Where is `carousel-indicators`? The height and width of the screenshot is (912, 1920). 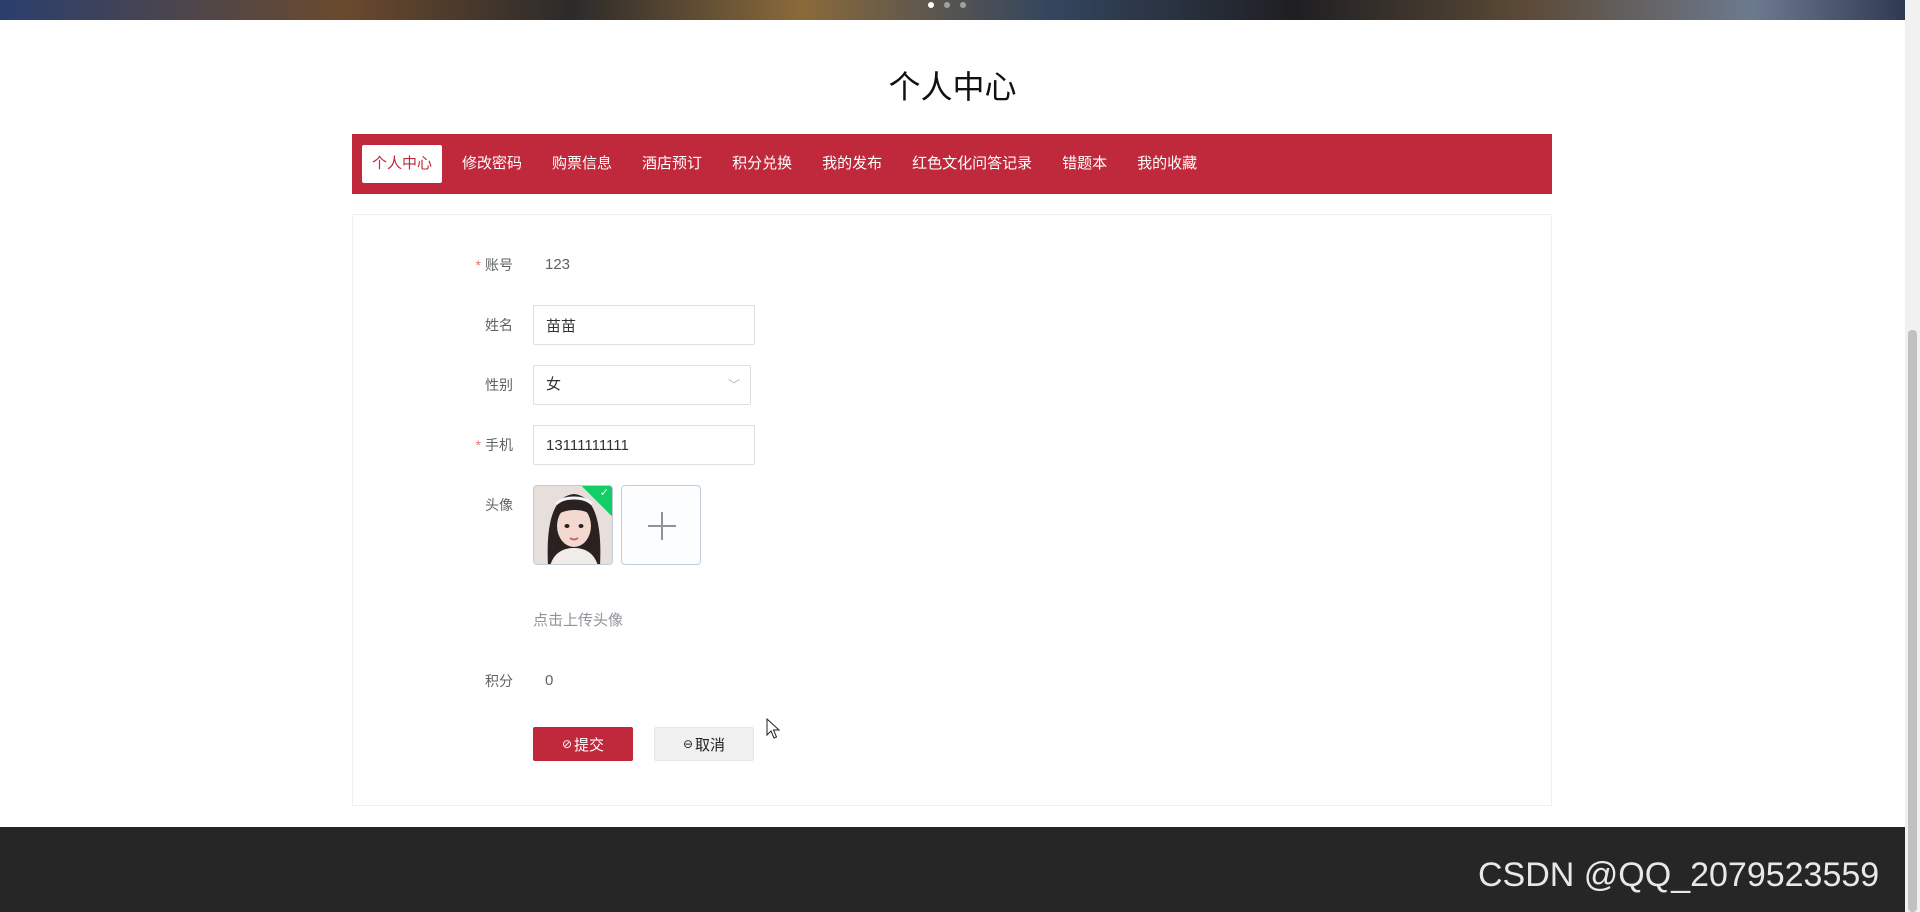
carousel-indicators is located at coordinates (947, 5).